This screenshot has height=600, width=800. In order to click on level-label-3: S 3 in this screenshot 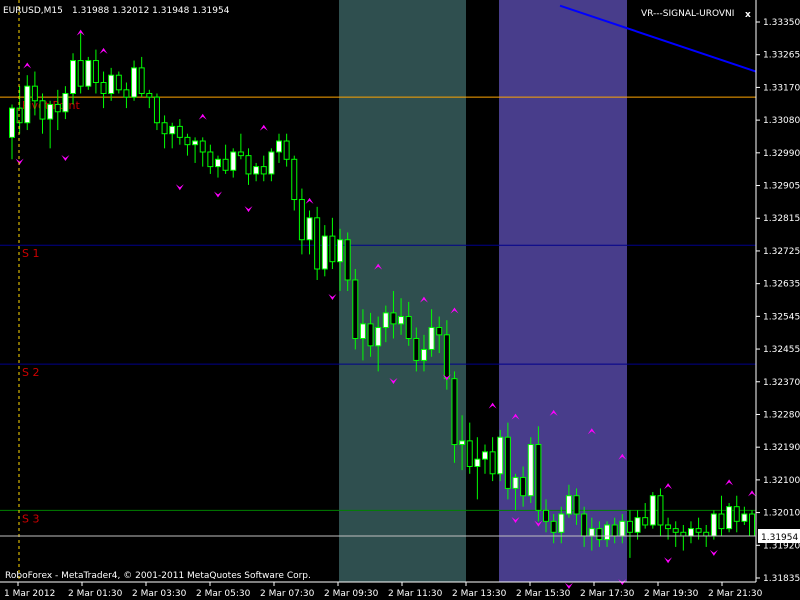, I will do `click(30, 518)`.